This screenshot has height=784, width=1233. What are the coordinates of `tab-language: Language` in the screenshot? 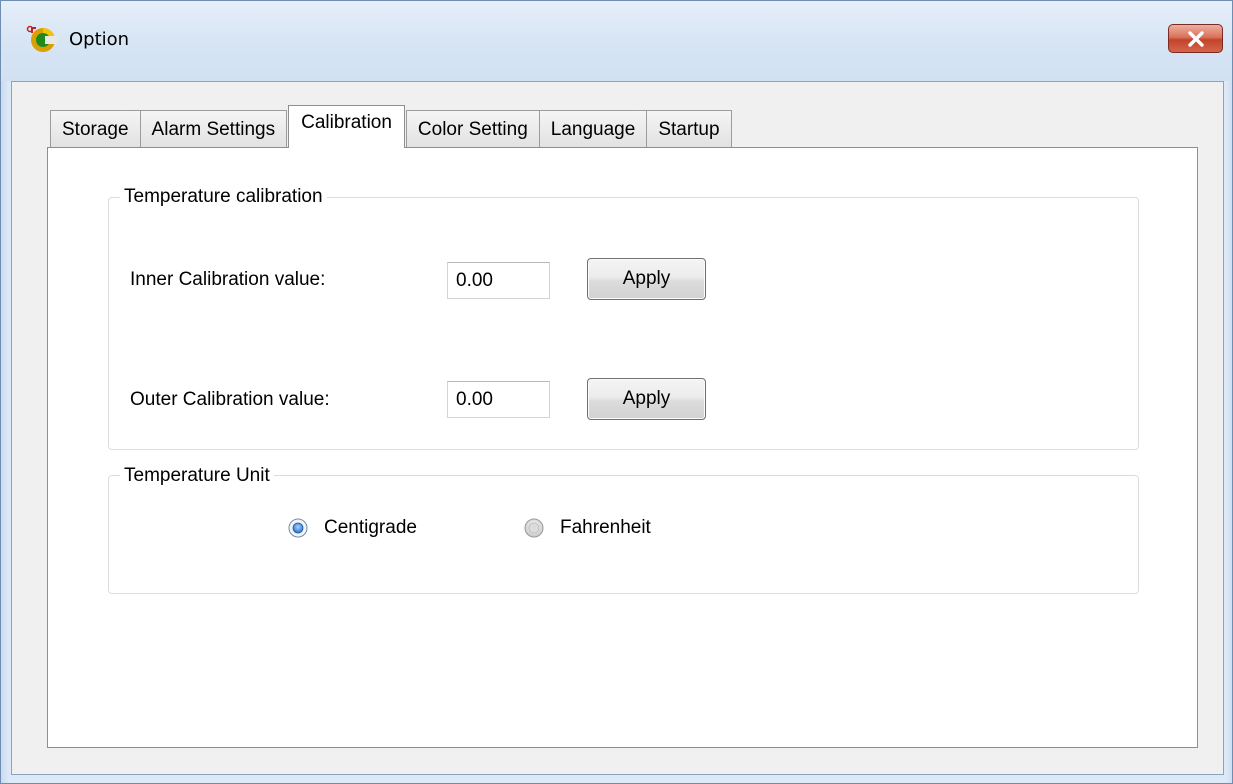 It's located at (593, 129).